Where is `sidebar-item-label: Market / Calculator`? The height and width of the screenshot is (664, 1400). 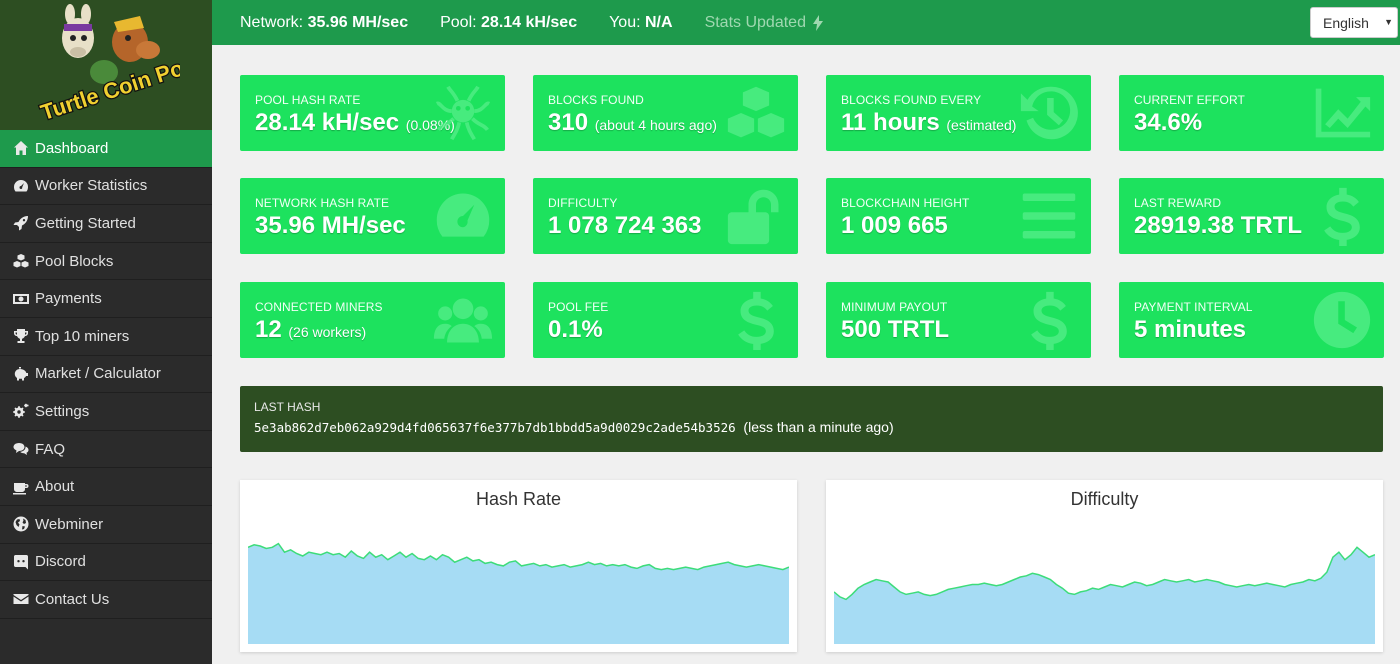
sidebar-item-label: Market / Calculator is located at coordinates (98, 374).